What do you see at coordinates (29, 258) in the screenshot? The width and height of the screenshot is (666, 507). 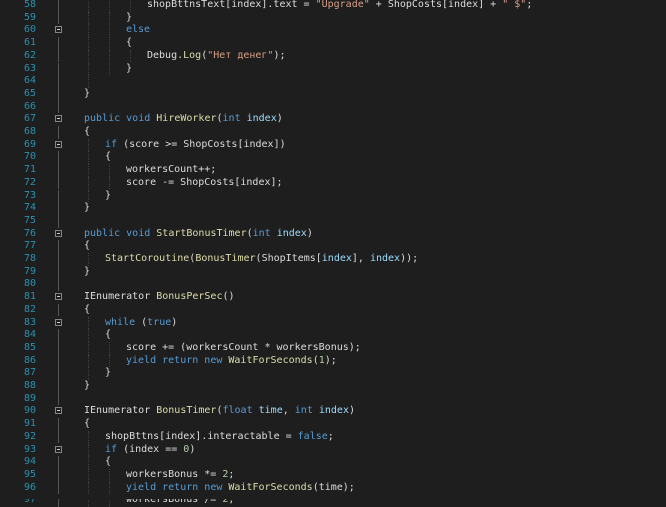 I see `line-number: 78` at bounding box center [29, 258].